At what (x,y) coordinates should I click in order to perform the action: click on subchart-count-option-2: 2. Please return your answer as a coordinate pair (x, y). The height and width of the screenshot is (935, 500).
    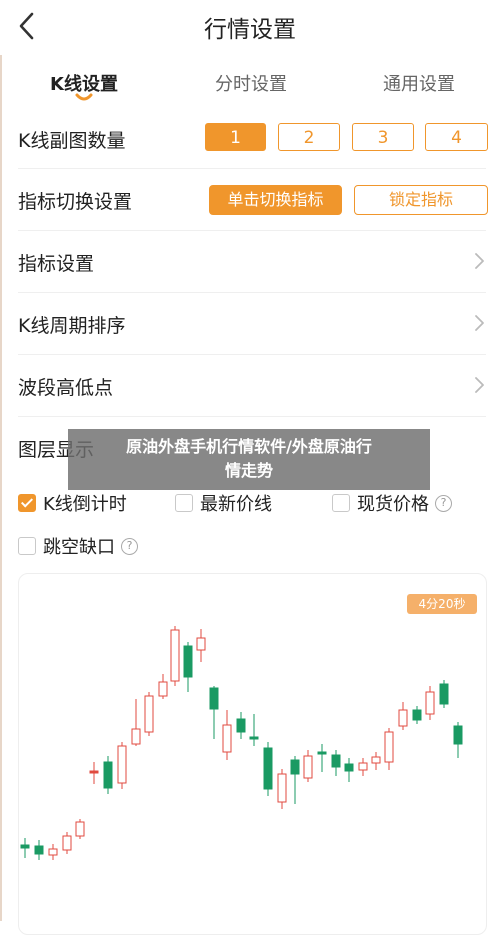
    Looking at the image, I should click on (309, 137).